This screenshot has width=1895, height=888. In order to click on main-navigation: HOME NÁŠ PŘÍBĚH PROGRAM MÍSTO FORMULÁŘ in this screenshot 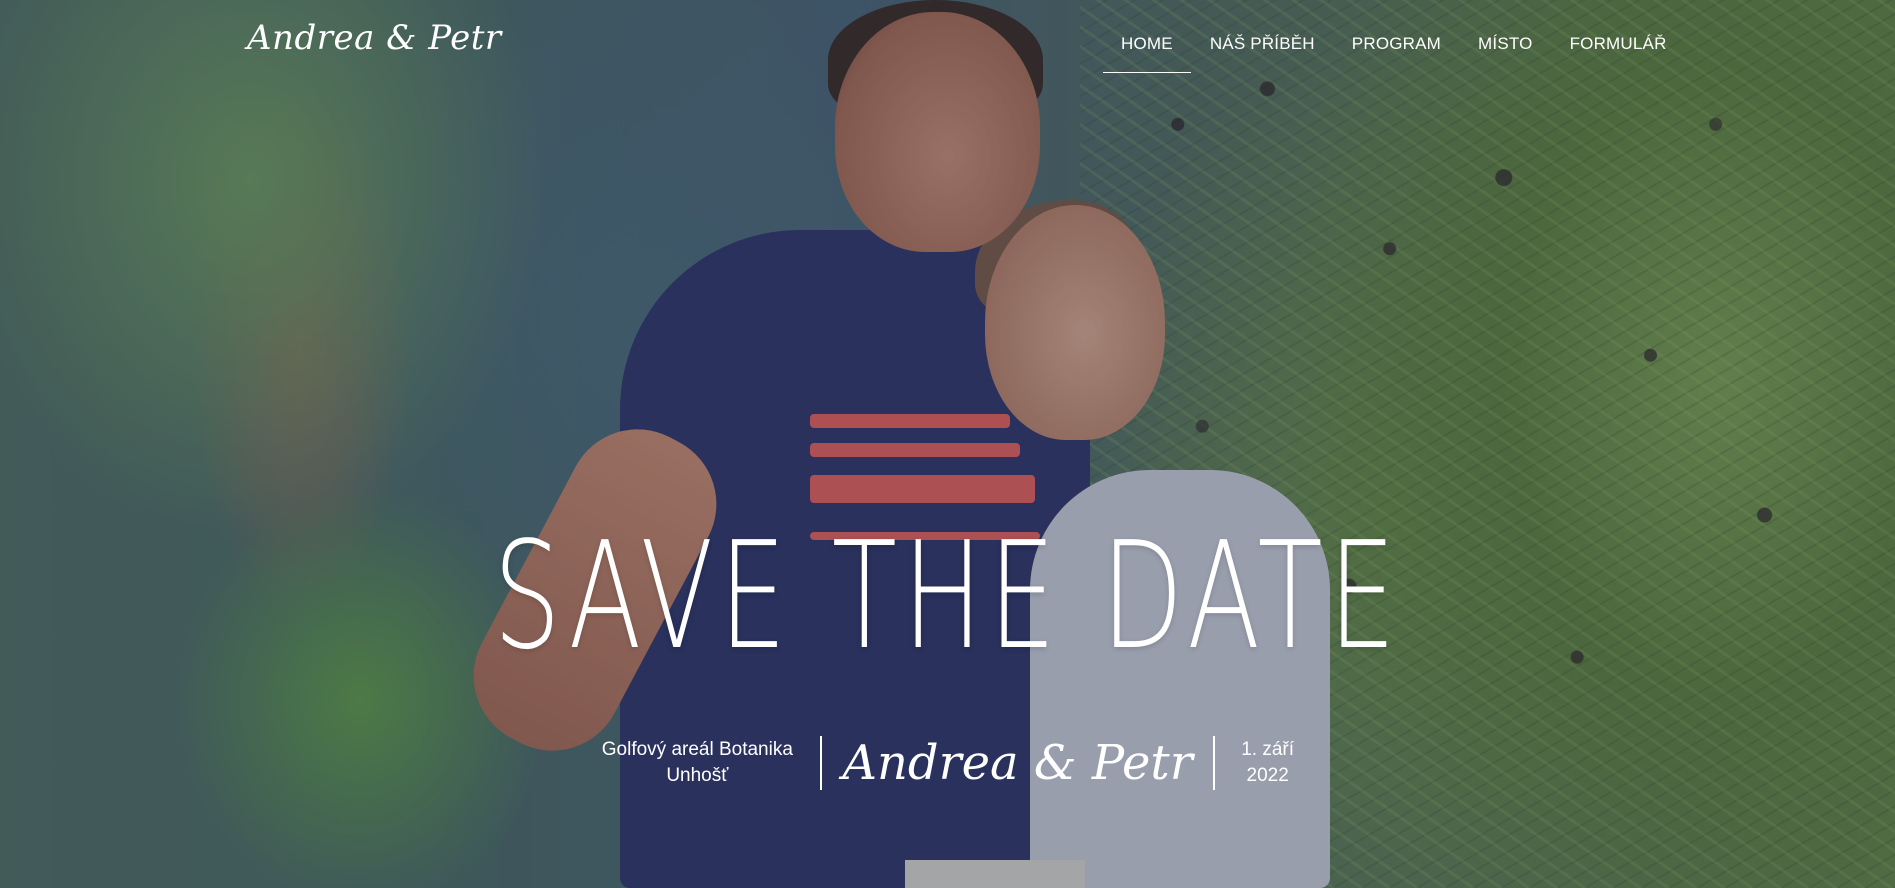, I will do `click(1394, 58)`.